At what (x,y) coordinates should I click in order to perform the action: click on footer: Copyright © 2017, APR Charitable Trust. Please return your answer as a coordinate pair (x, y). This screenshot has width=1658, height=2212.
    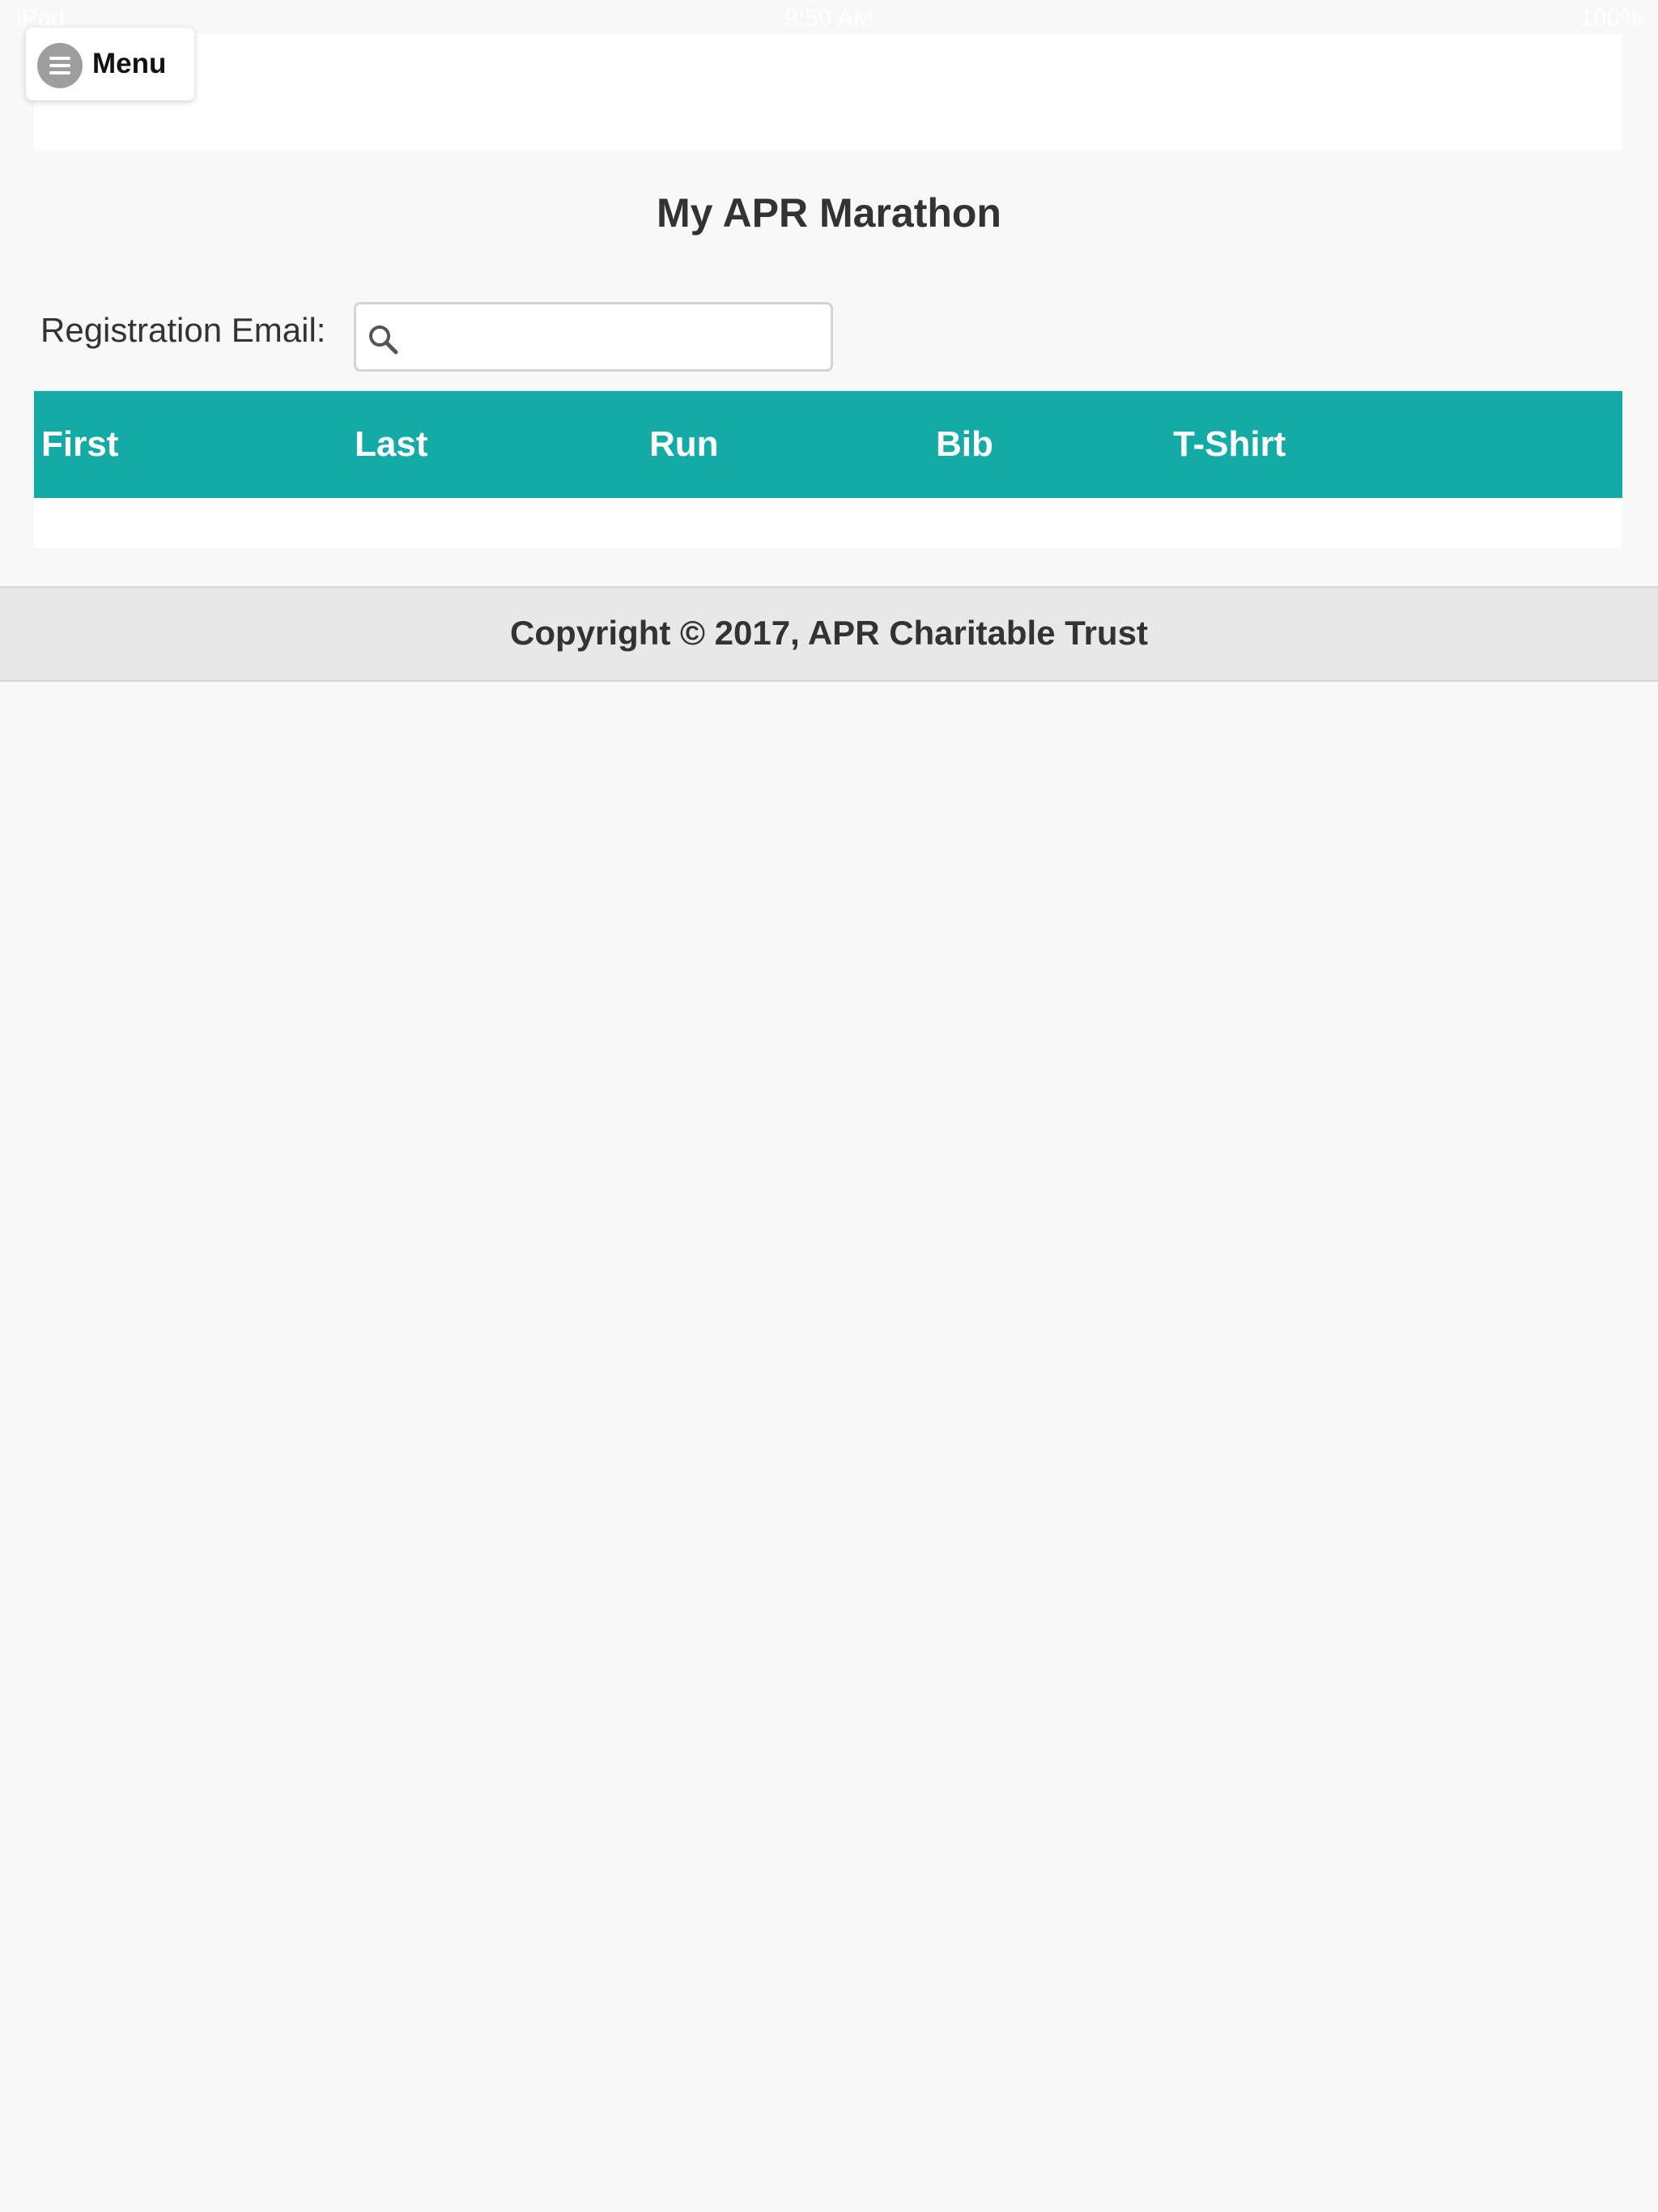
    Looking at the image, I should click on (829, 634).